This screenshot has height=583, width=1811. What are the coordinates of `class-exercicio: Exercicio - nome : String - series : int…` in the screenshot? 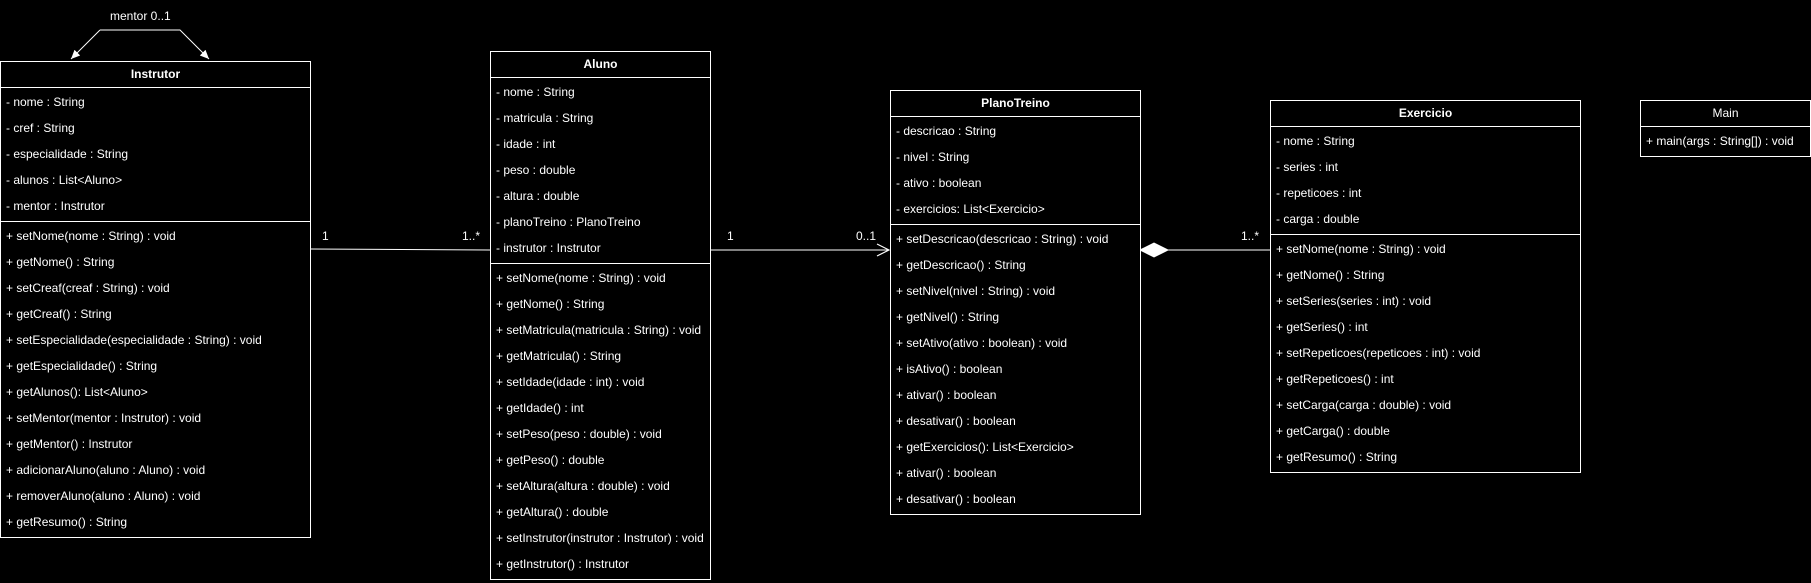 It's located at (1425, 286).